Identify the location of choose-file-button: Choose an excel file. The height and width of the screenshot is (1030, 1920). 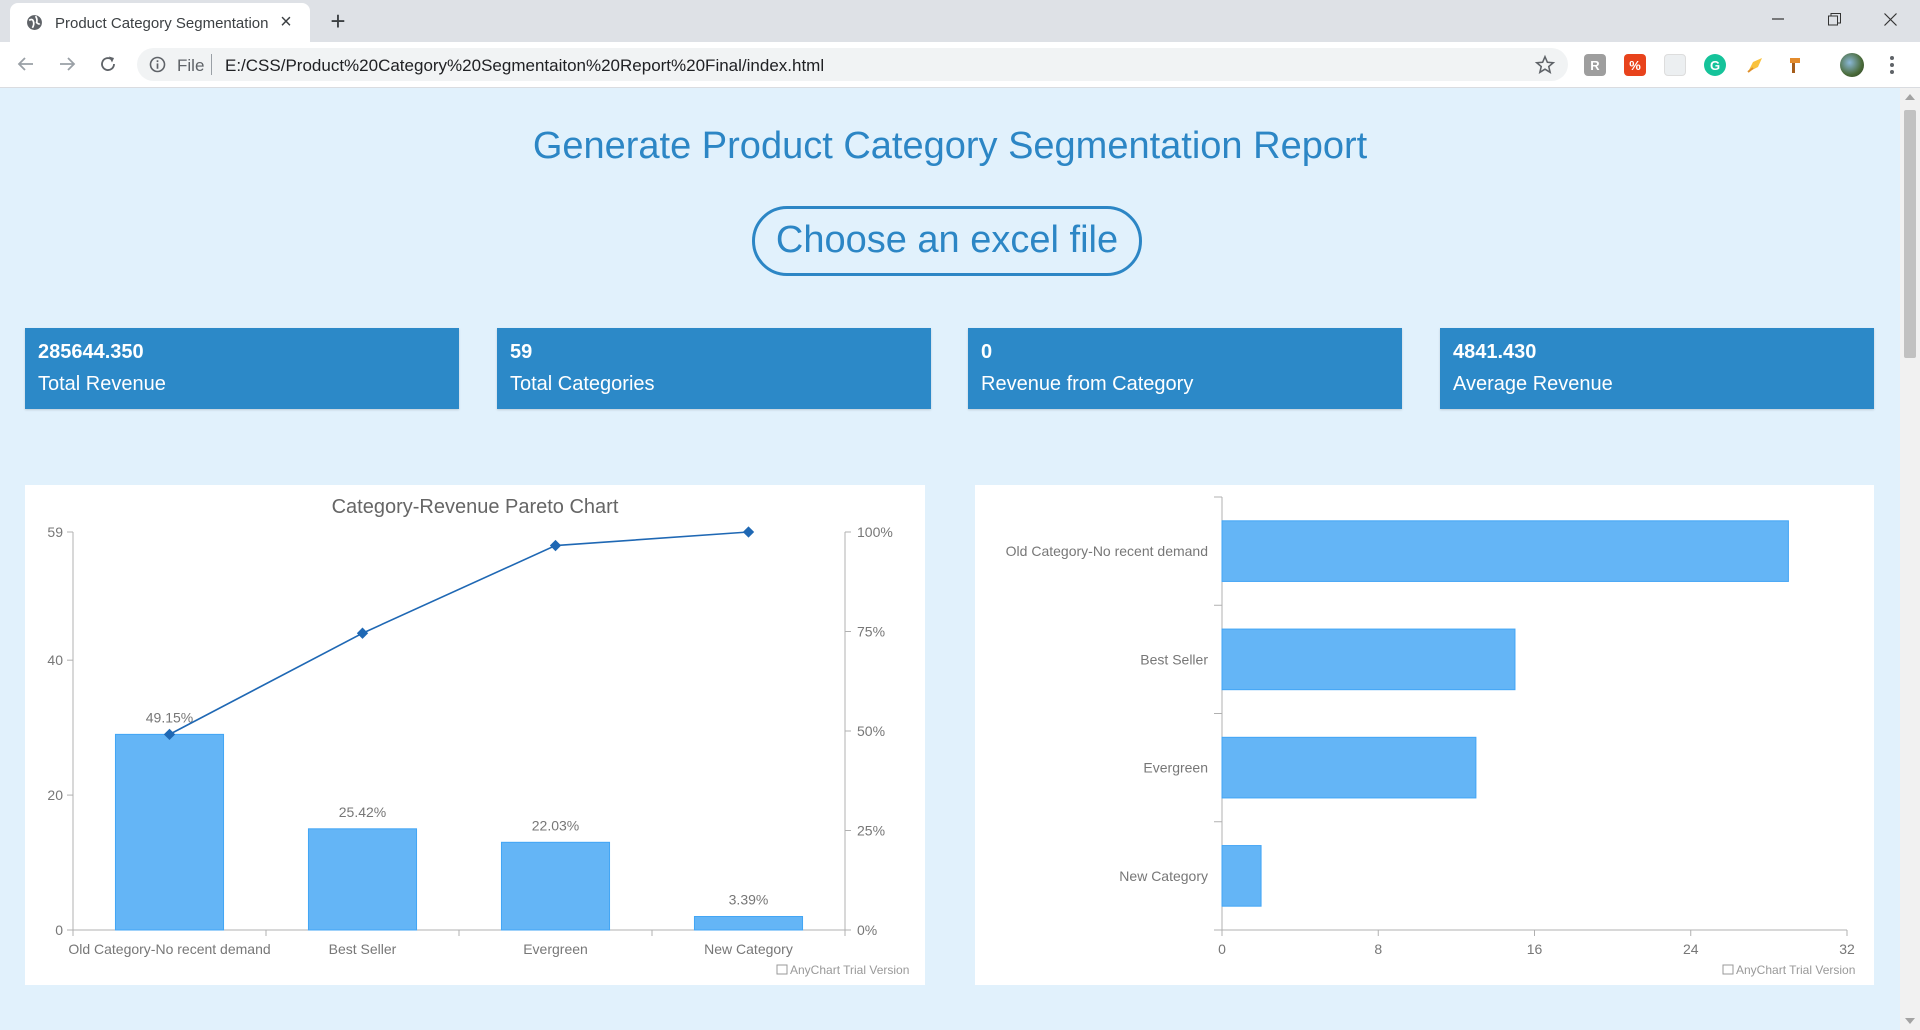
(947, 241).